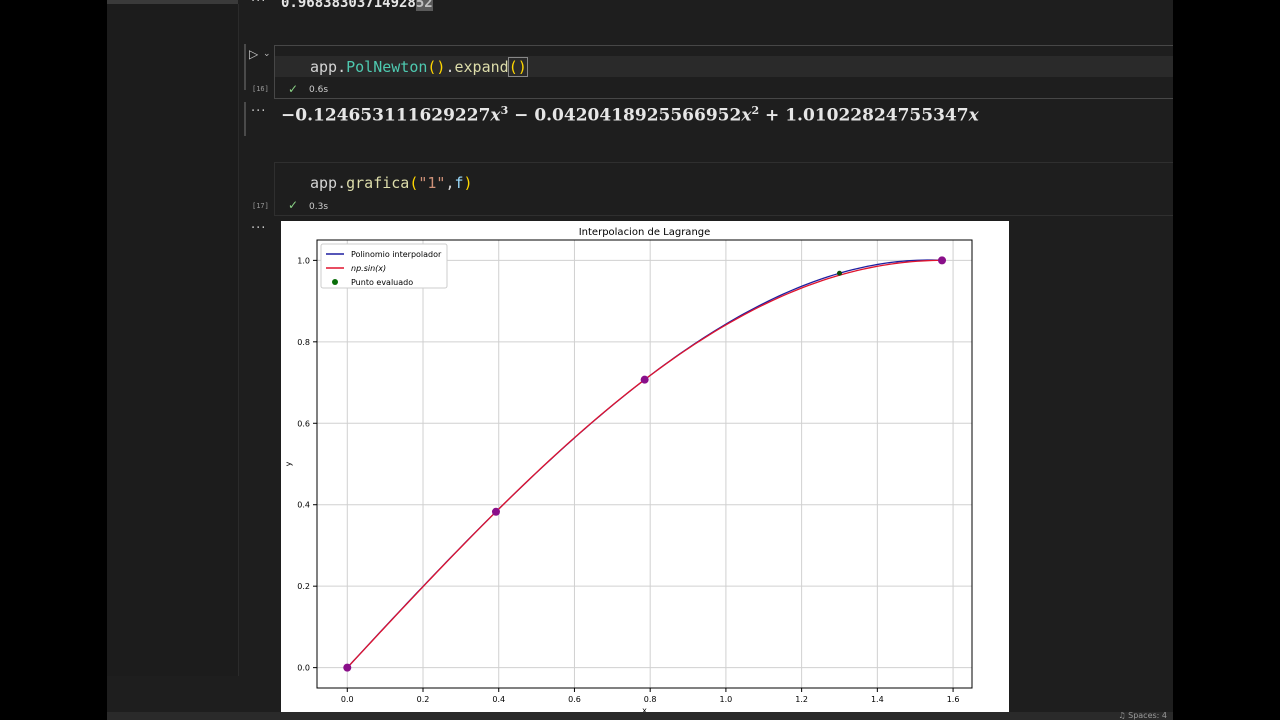 The height and width of the screenshot is (720, 1280). I want to click on output-value-highlight: 52, so click(424, 5).